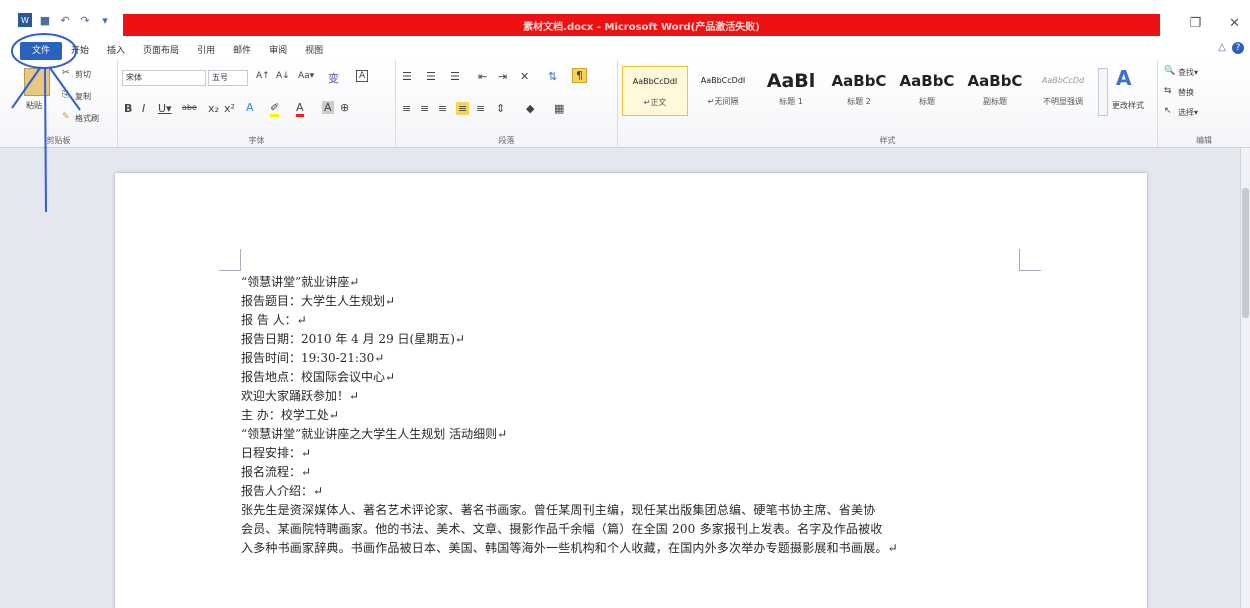 The height and width of the screenshot is (608, 1250). Describe the element at coordinates (275, 109) in the screenshot. I see `highlight-color-icon: ✐` at that location.